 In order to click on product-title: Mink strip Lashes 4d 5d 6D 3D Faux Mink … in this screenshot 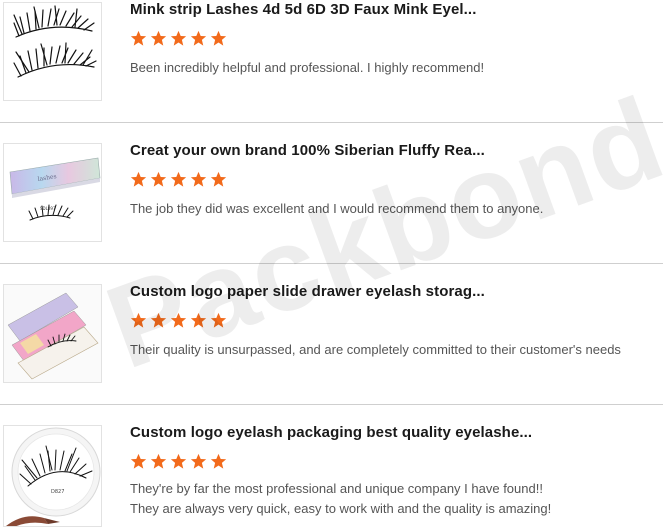, I will do `click(390, 9)`.